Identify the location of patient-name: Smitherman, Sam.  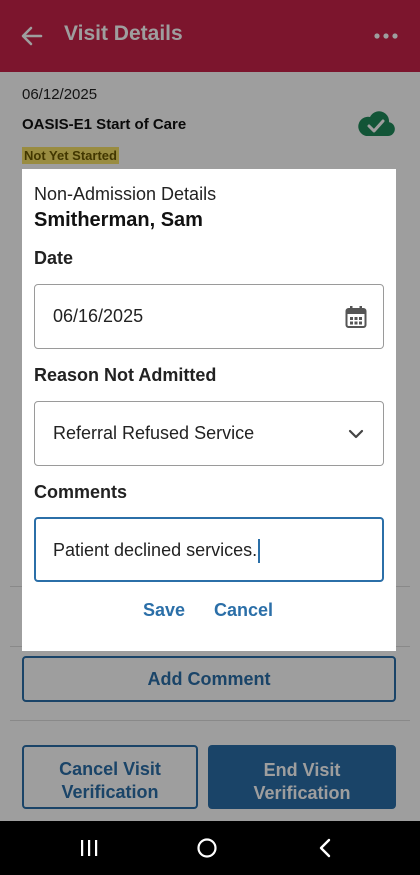
(118, 220).